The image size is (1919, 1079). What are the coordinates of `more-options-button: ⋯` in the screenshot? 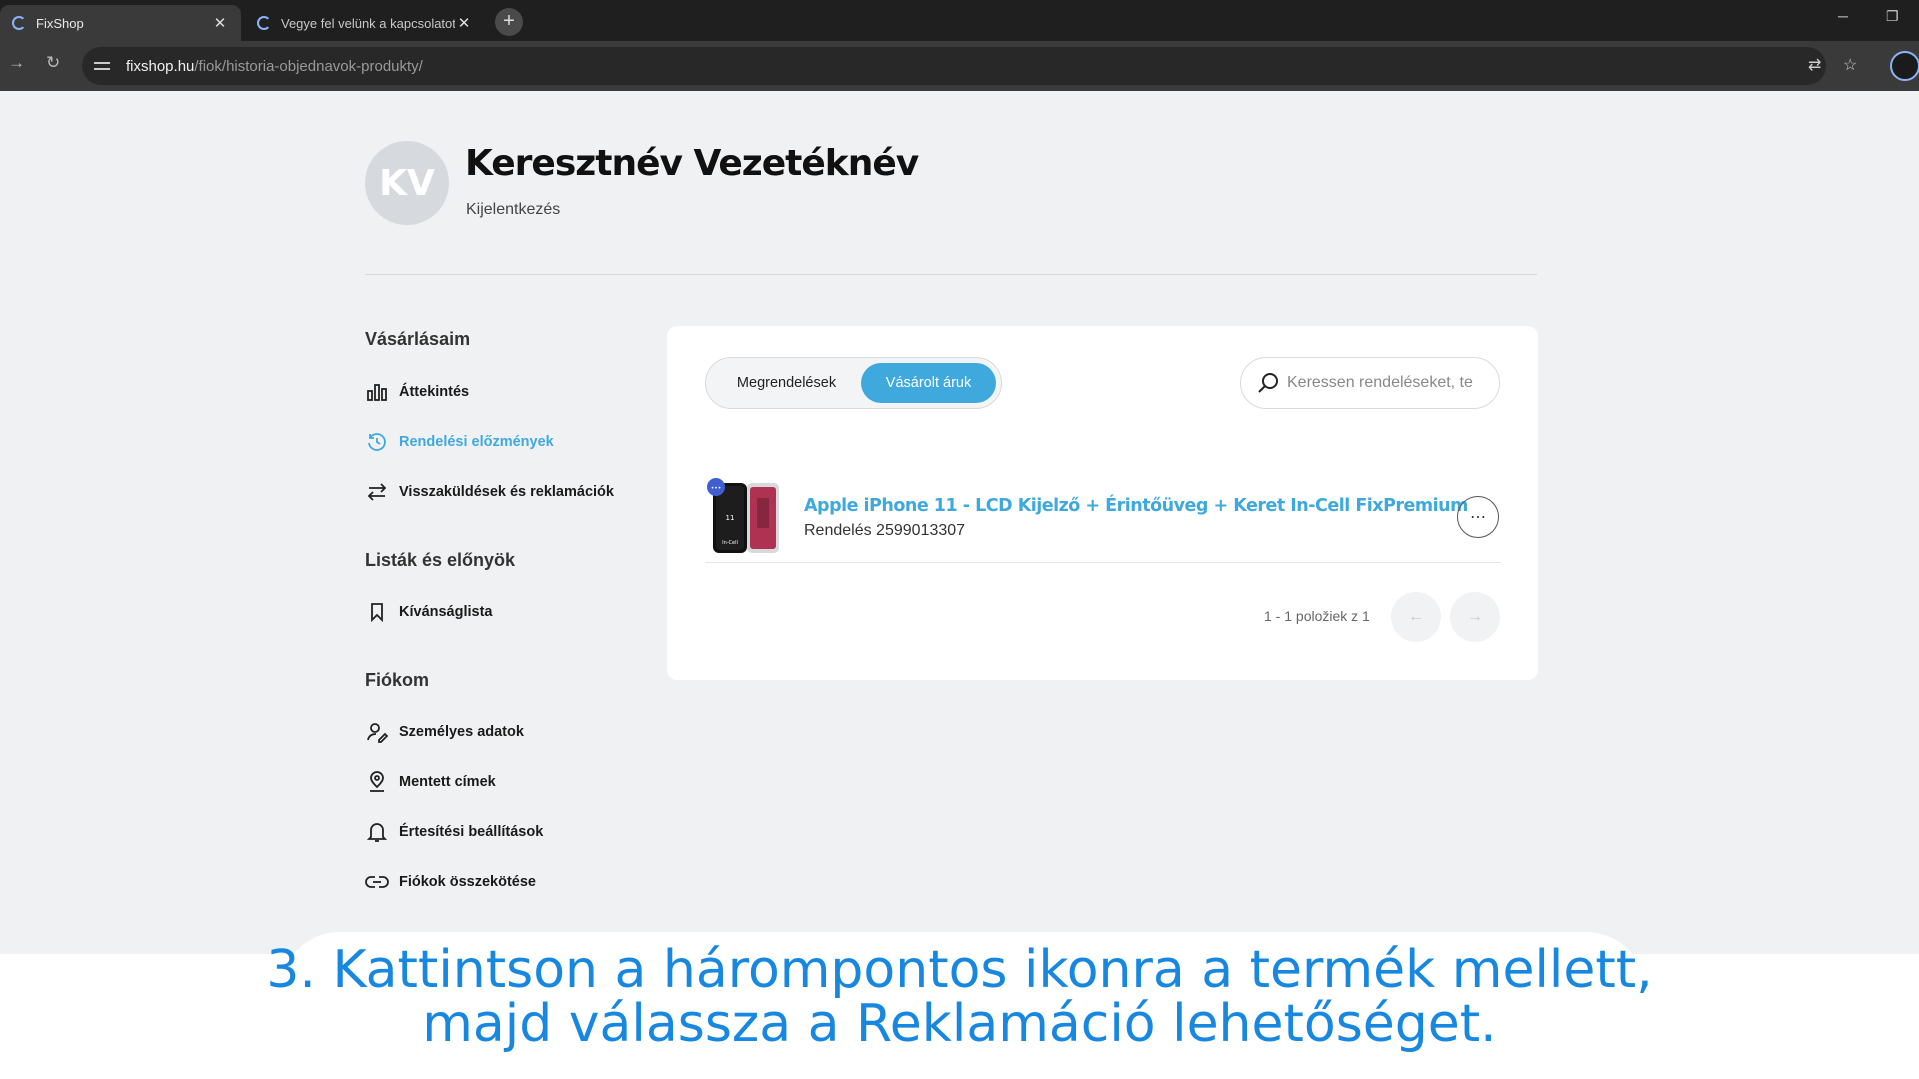 It's located at (1478, 517).